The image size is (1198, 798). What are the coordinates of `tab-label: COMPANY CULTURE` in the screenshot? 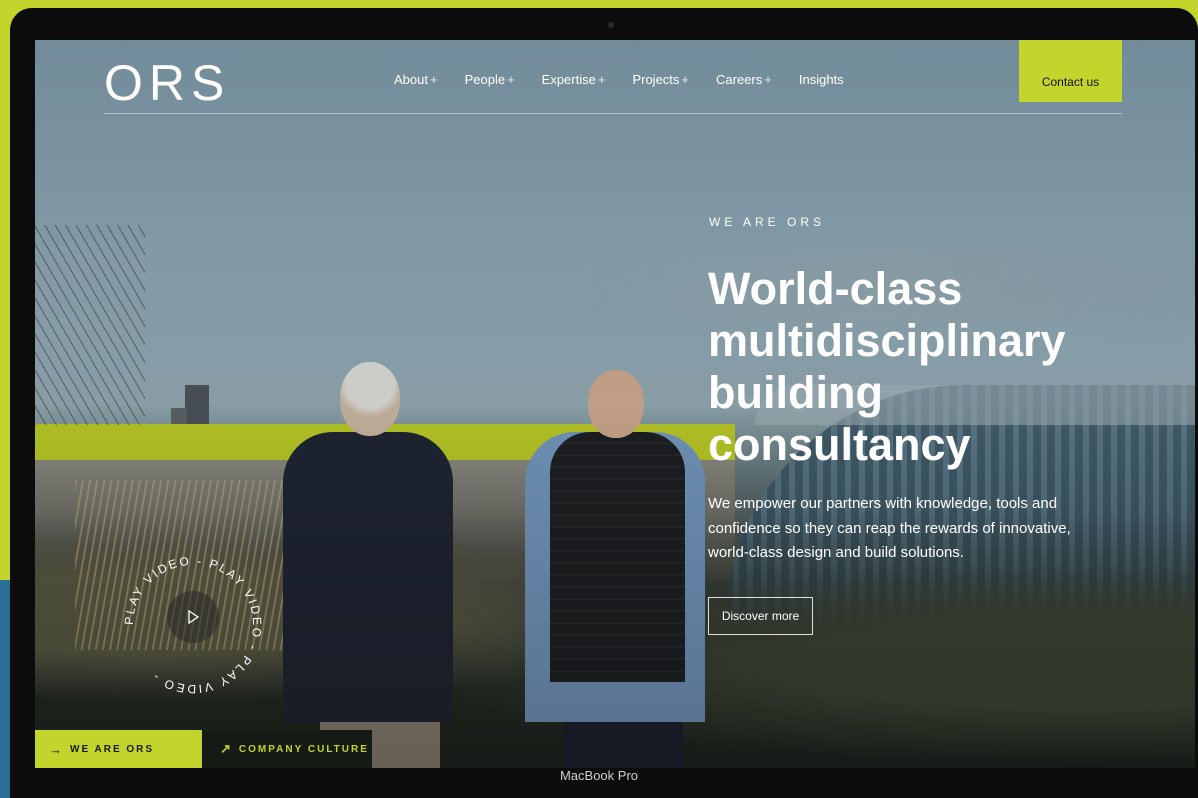 It's located at (303, 749).